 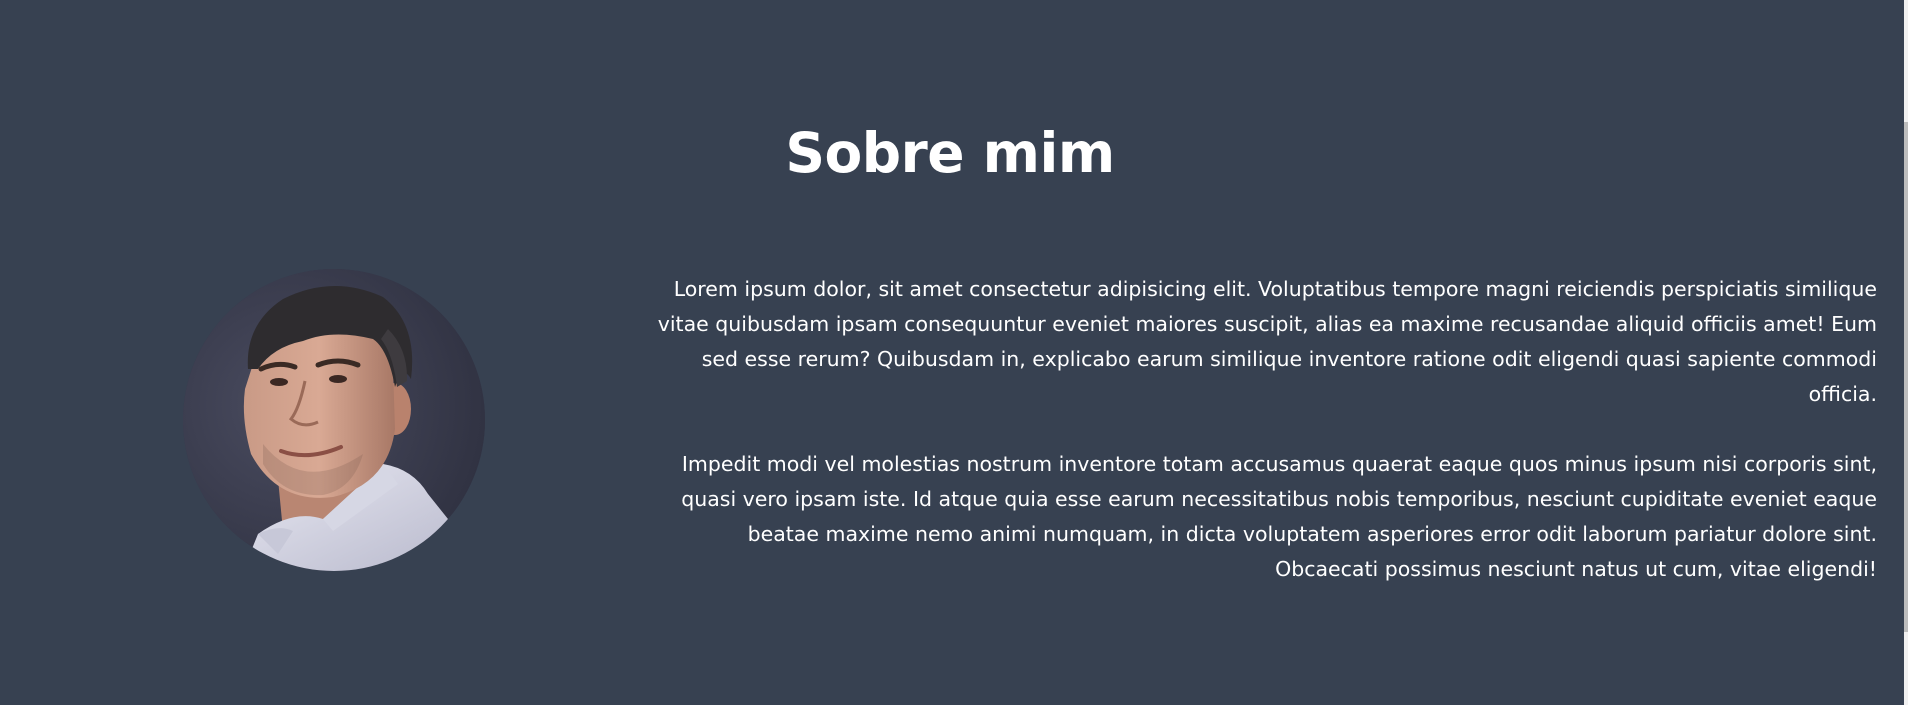 I want to click on profile-photo, so click(x=334, y=420).